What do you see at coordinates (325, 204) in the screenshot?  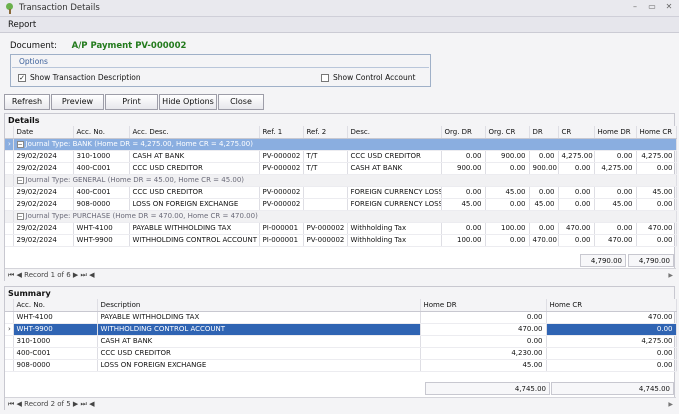 I see `cell-ref2` at bounding box center [325, 204].